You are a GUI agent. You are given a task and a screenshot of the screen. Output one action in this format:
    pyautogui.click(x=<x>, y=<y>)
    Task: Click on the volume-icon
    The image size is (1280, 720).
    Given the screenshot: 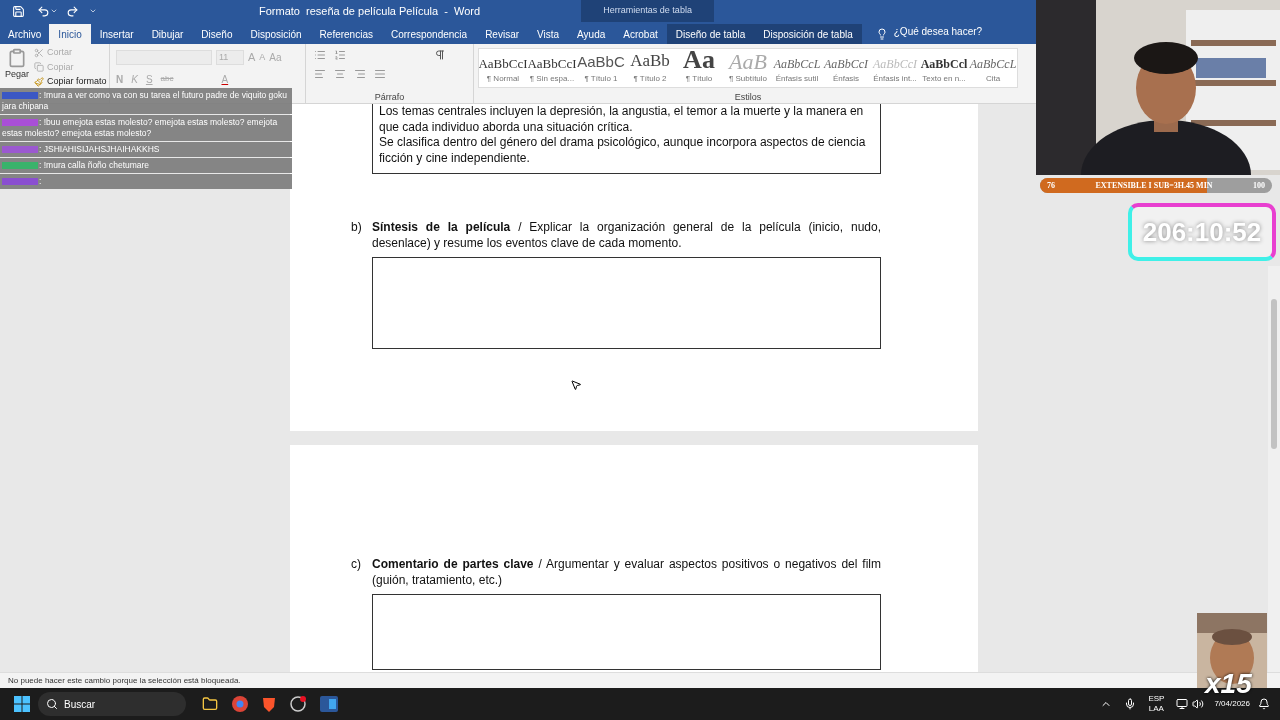 What is the action you would take?
    pyautogui.click(x=1198, y=704)
    